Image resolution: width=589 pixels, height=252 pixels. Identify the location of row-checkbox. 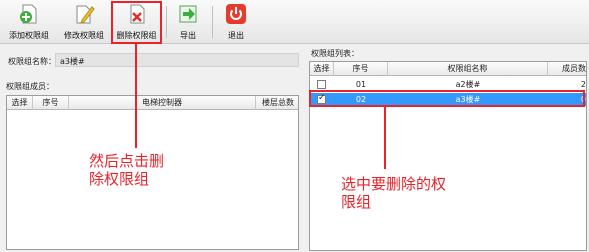
(321, 84).